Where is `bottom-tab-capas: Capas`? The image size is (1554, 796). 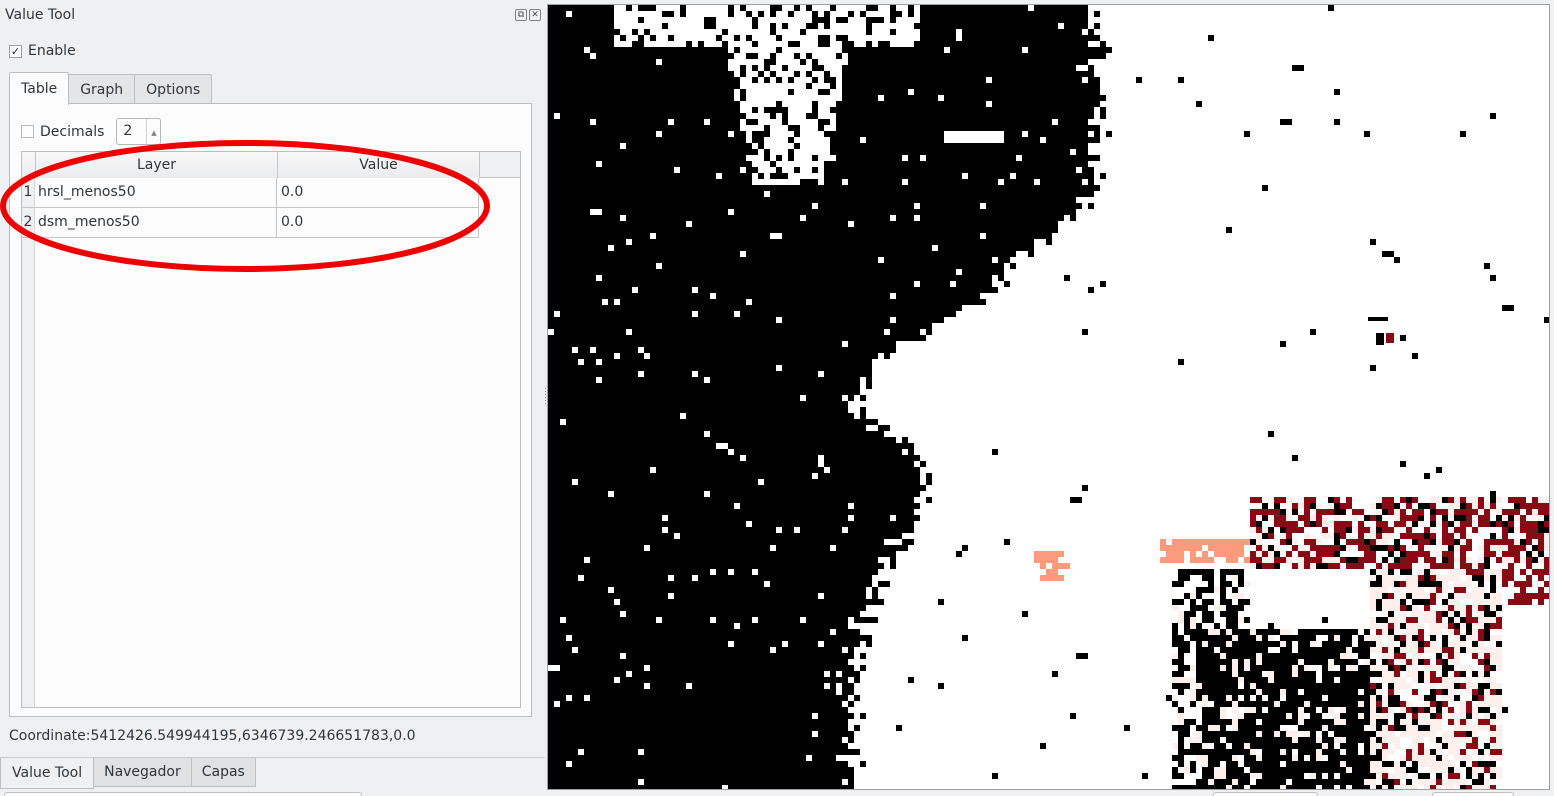
bottom-tab-capas: Capas is located at coordinates (223, 772).